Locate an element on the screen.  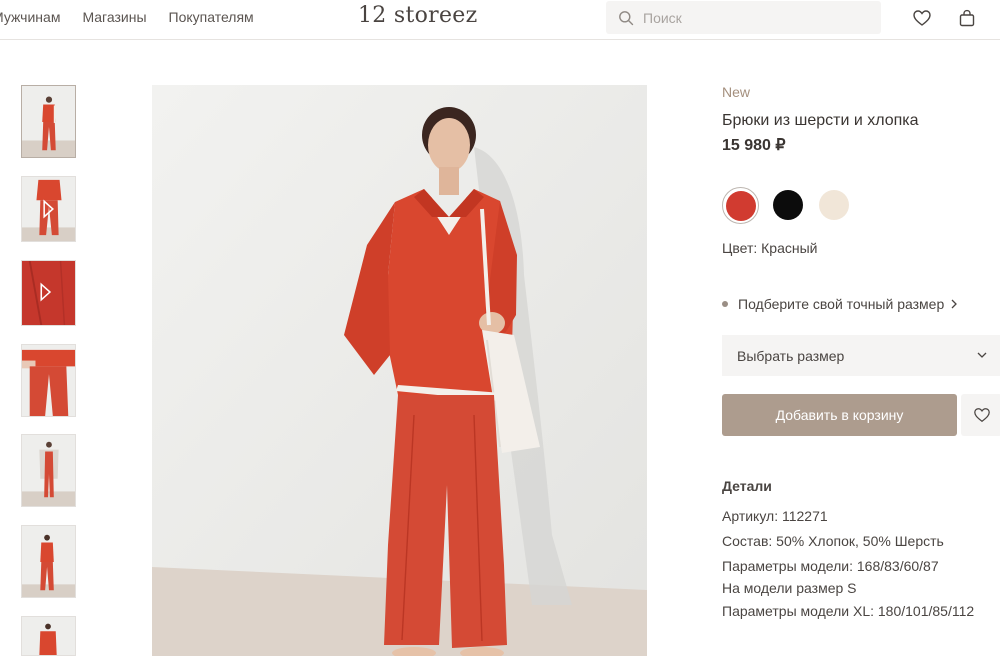
detail-model-params-xl: Параметры модели XL: 180/101/85/112 is located at coordinates (848, 611).